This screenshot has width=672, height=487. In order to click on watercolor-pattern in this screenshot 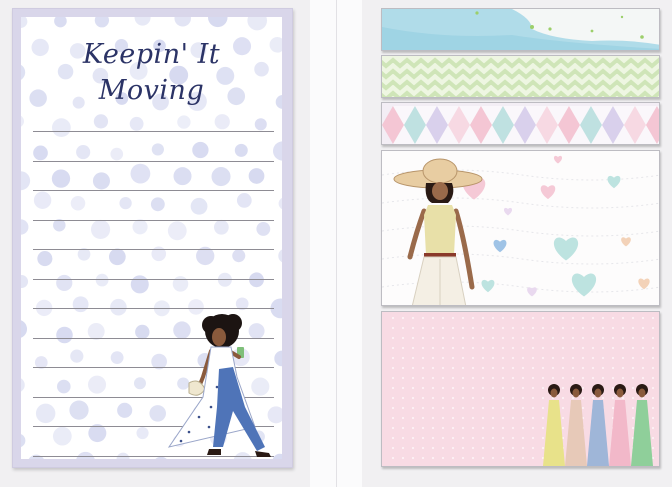, I will do `click(520, 29)`.